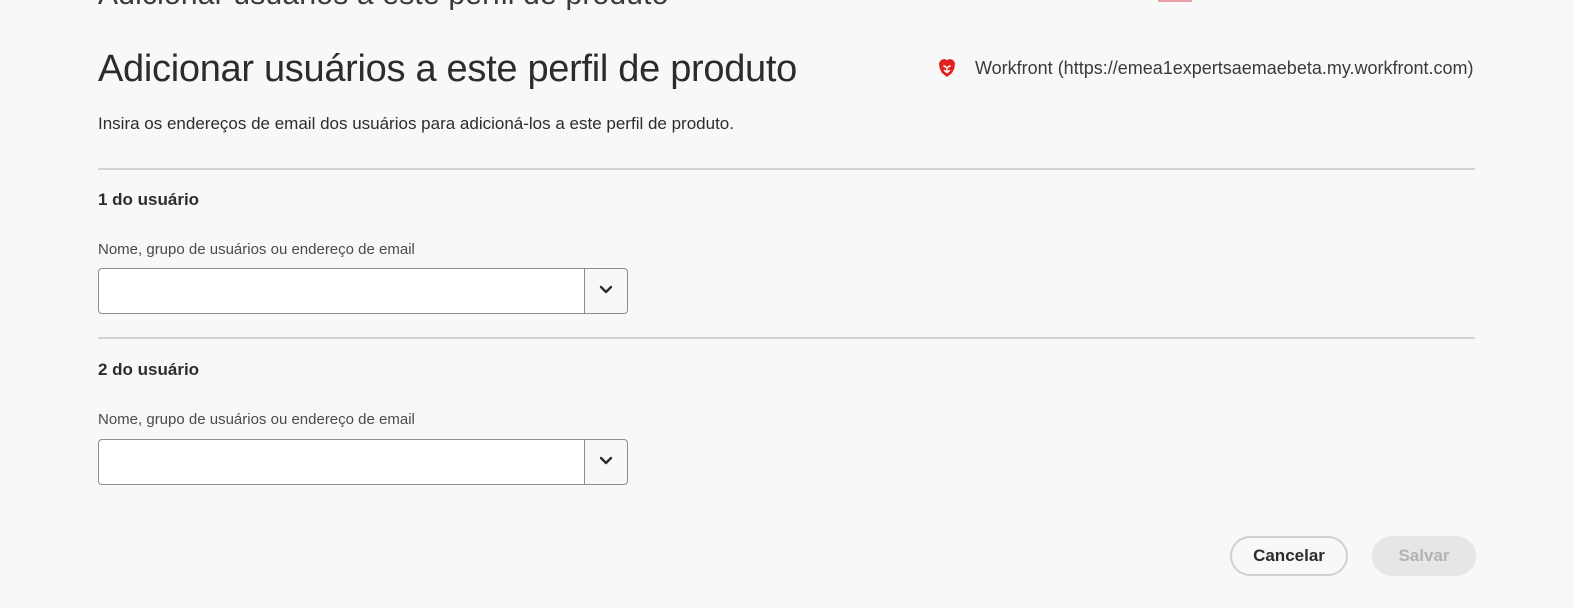 The width and height of the screenshot is (1574, 608). Describe the element at coordinates (149, 199) in the screenshot. I see `user-1-heading: 1 do usuário` at that location.